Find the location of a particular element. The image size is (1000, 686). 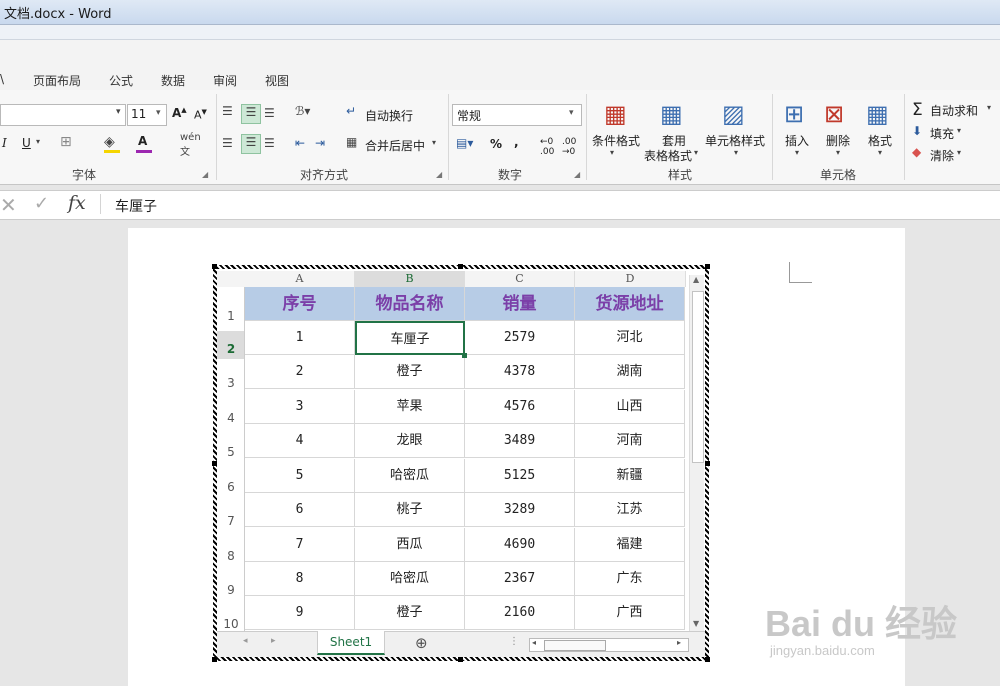

table-cell: 广东 is located at coordinates (630, 579).